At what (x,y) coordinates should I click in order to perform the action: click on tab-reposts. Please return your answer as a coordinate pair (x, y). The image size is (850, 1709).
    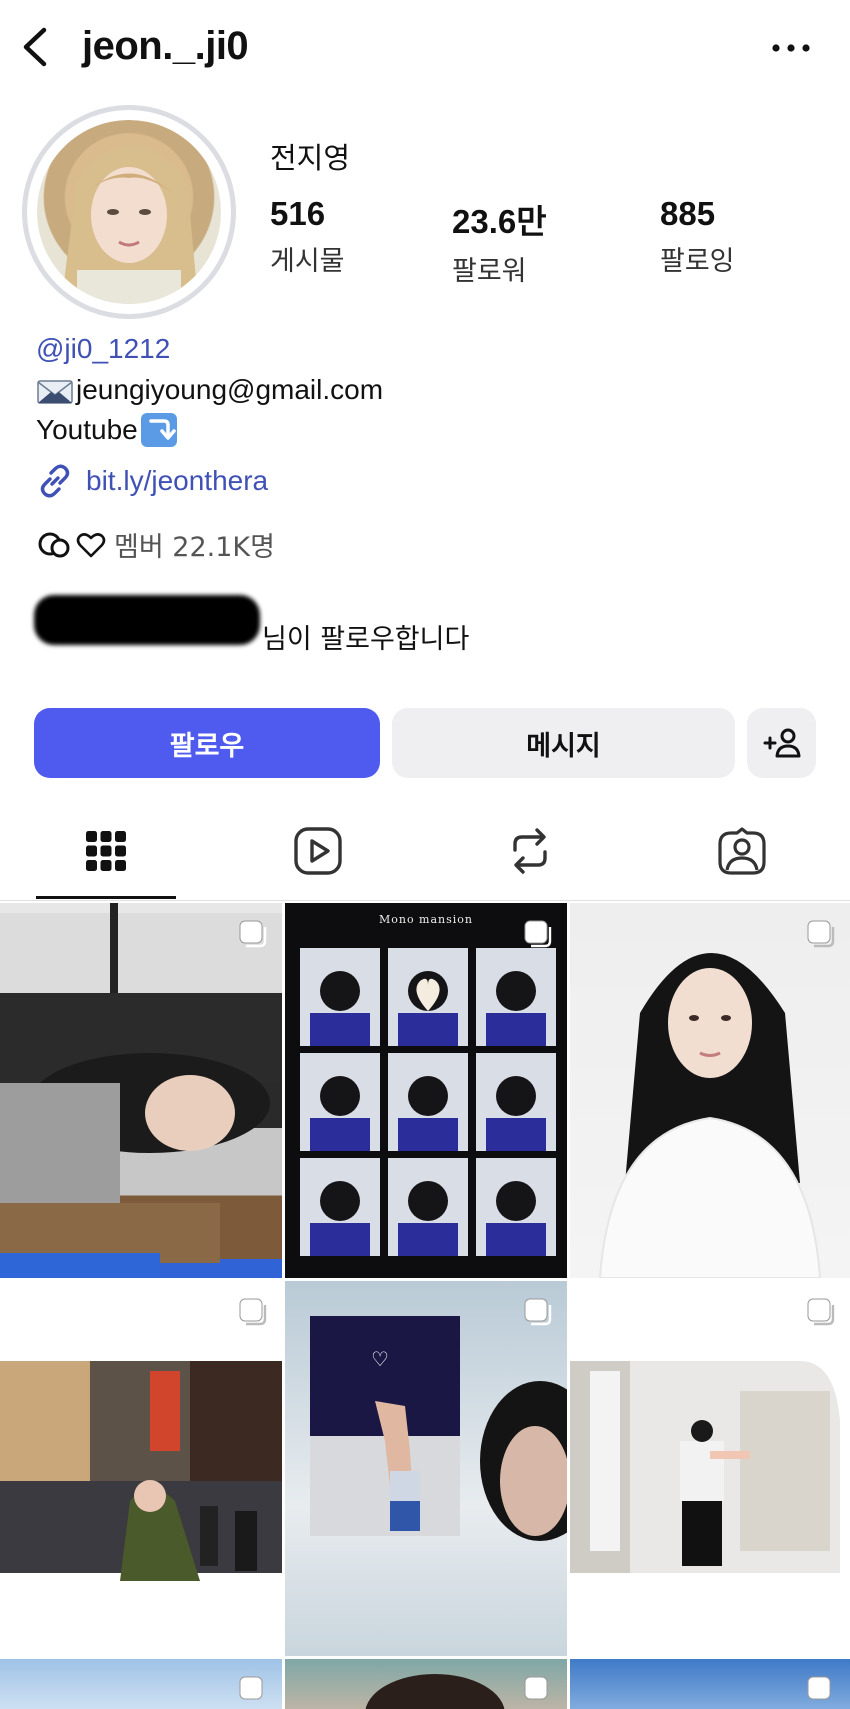
    Looking at the image, I should click on (530, 851).